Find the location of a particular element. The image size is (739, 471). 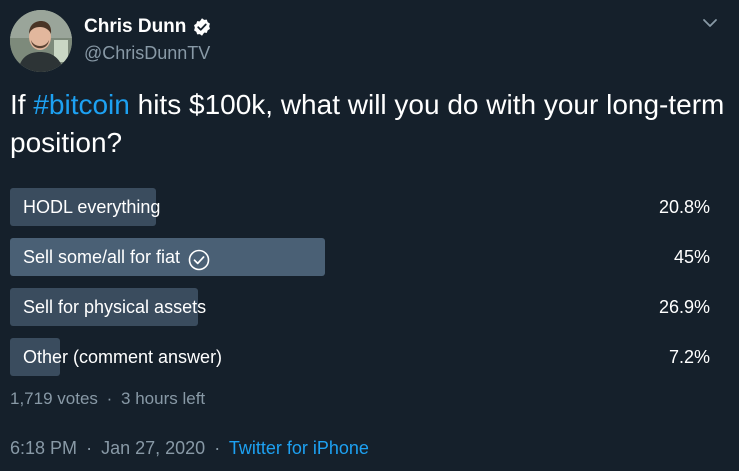

hashtag-link: #bitcoin is located at coordinates (81, 104).